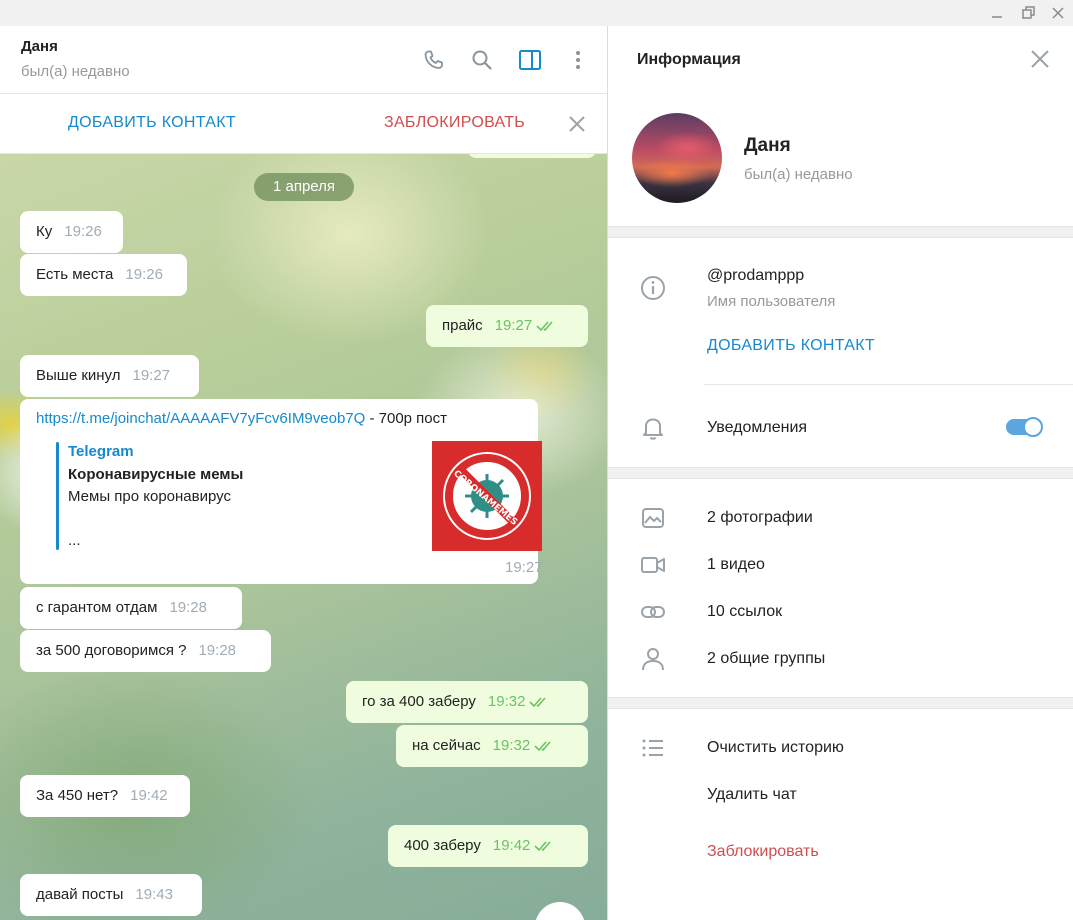 The width and height of the screenshot is (1073, 920). What do you see at coordinates (75, 71) in the screenshot?
I see `peer-status: был(а) недавно` at bounding box center [75, 71].